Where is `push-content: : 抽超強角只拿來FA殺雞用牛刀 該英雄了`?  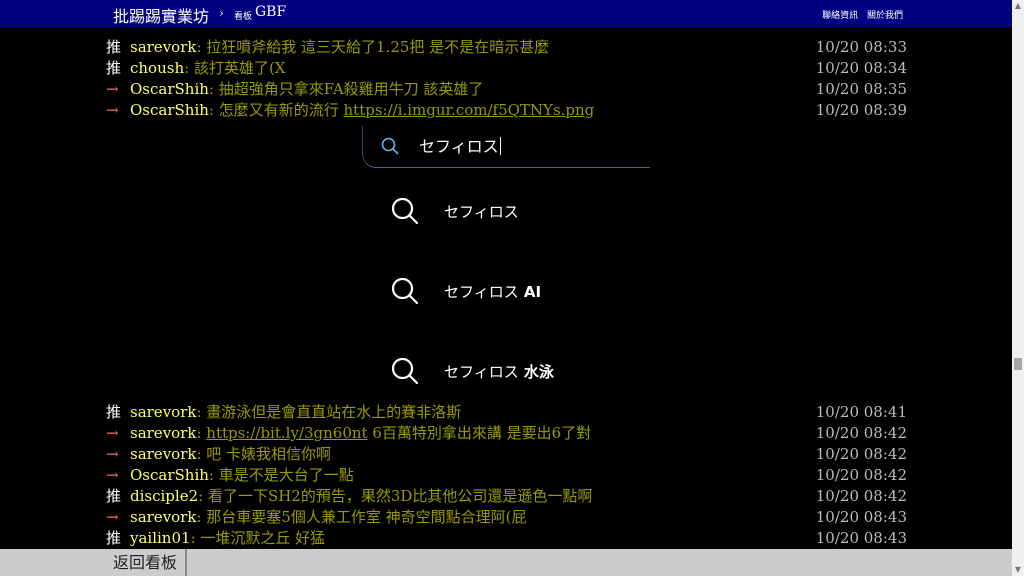 push-content: : 抽超強角只拿來FA殺雞用牛刀 該英雄了 is located at coordinates (346, 89).